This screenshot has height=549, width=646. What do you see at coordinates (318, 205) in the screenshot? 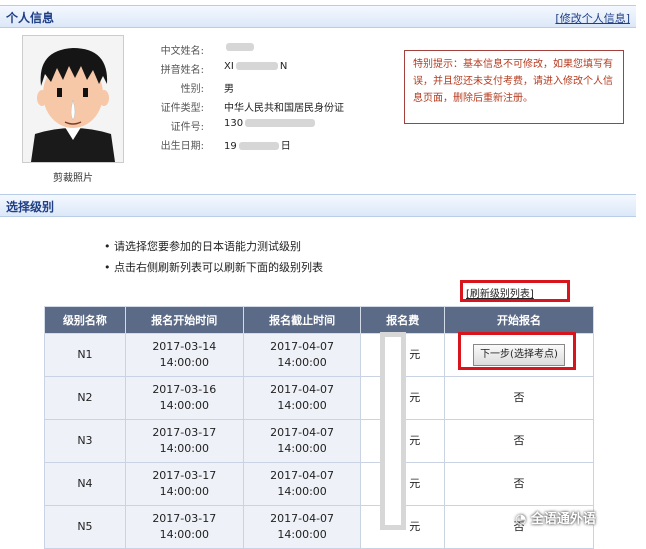
I see `select-level-header: 选择级别` at bounding box center [318, 205].